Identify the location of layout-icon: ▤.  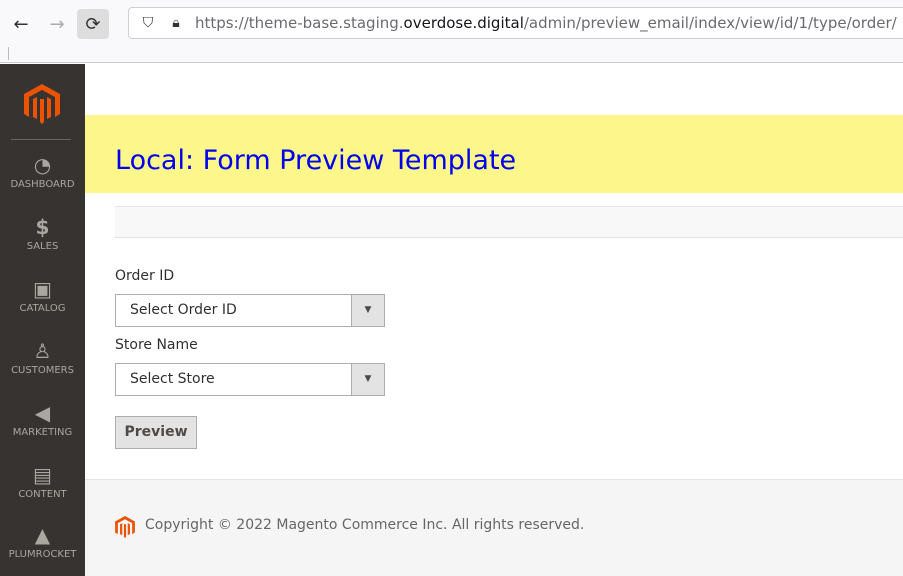
(42, 475).